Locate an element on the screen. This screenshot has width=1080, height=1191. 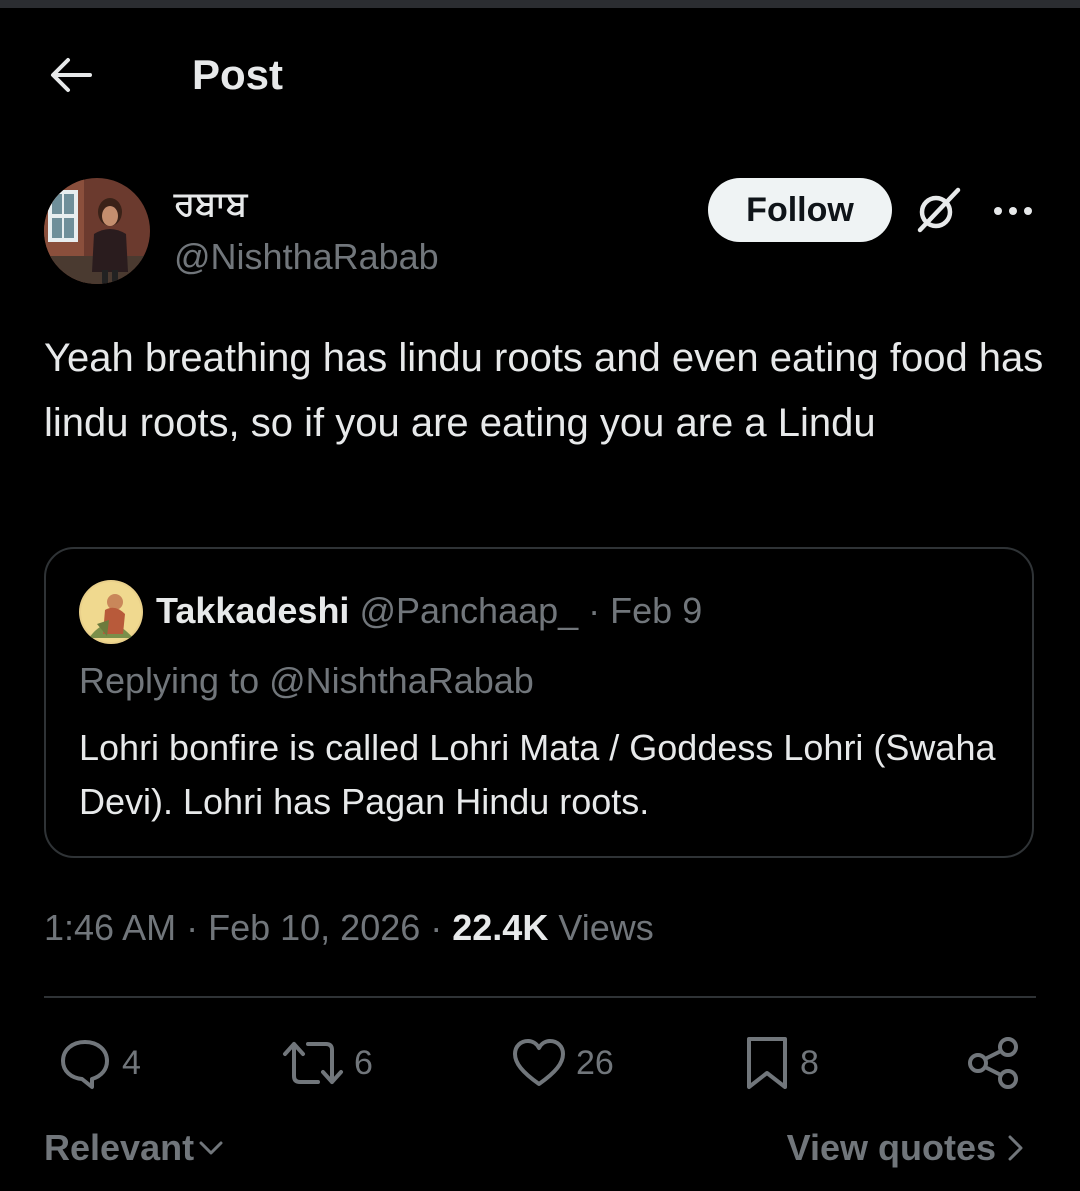
quoted-header: Takkadeshi @Panchaap_ · Feb 9 is located at coordinates (429, 611).